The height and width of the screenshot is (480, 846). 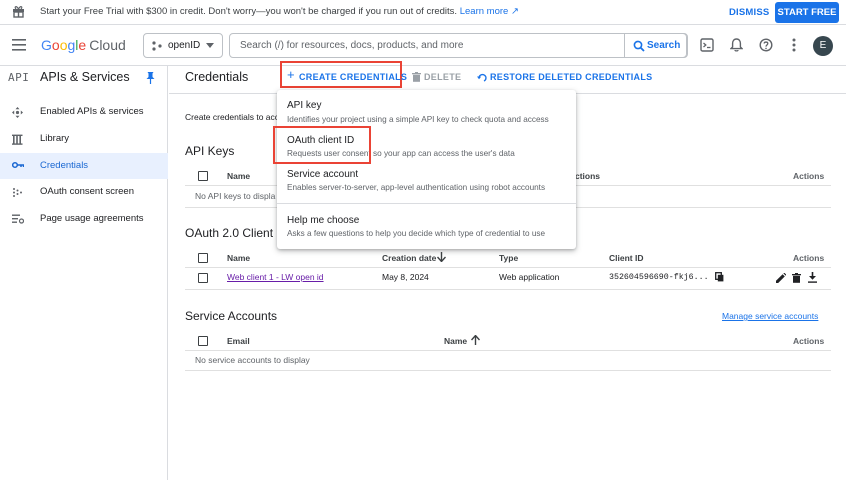 I want to click on column-header-restrictions: ctions, so click(x=587, y=176).